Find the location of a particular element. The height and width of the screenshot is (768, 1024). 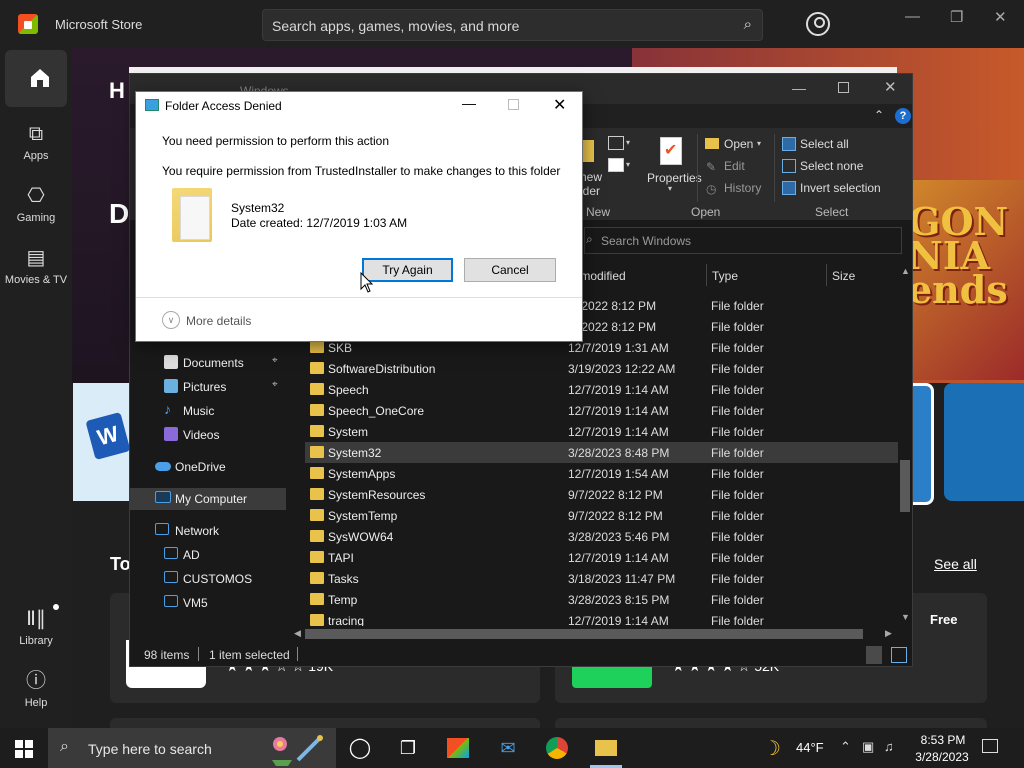

column-size: Size is located at coordinates (843, 276).